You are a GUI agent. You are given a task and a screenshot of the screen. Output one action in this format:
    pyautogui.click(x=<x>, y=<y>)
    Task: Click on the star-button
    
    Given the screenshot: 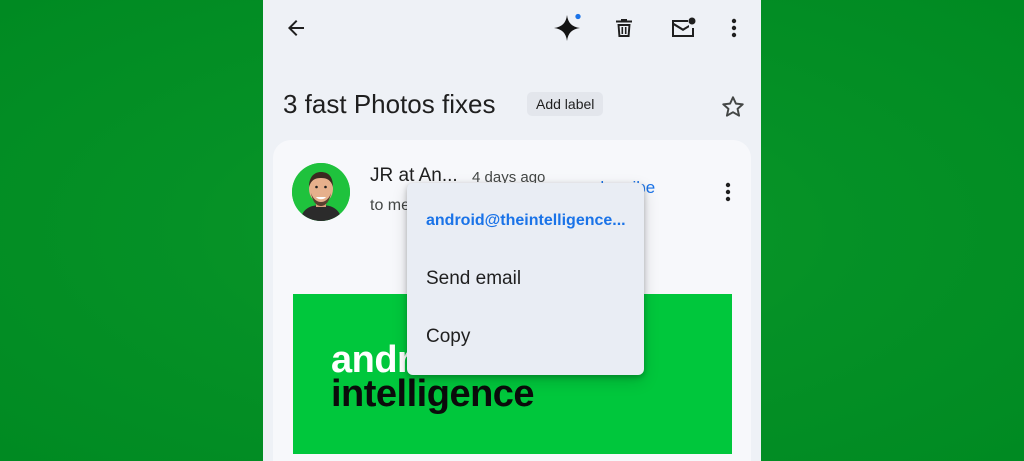 What is the action you would take?
    pyautogui.click(x=733, y=107)
    